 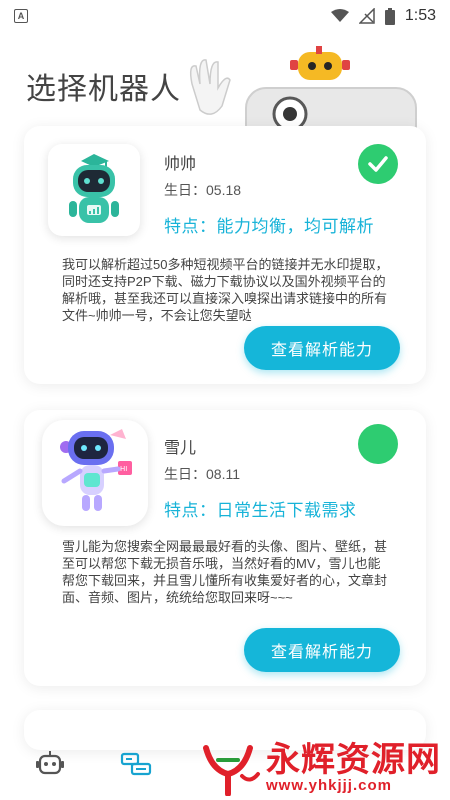 I want to click on robot-name: 雪儿, so click(x=180, y=448).